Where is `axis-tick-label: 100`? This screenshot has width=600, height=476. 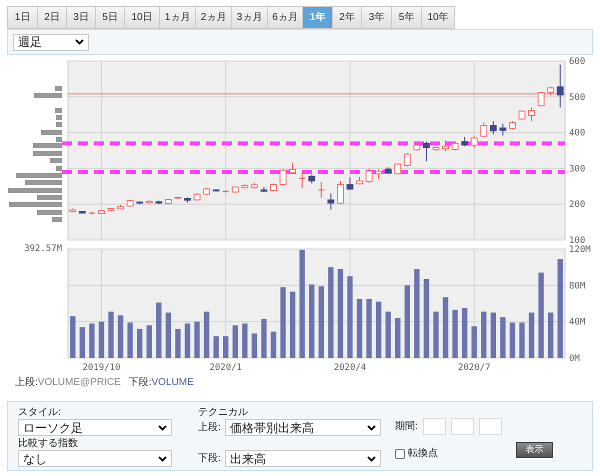 axis-tick-label: 100 is located at coordinates (577, 241).